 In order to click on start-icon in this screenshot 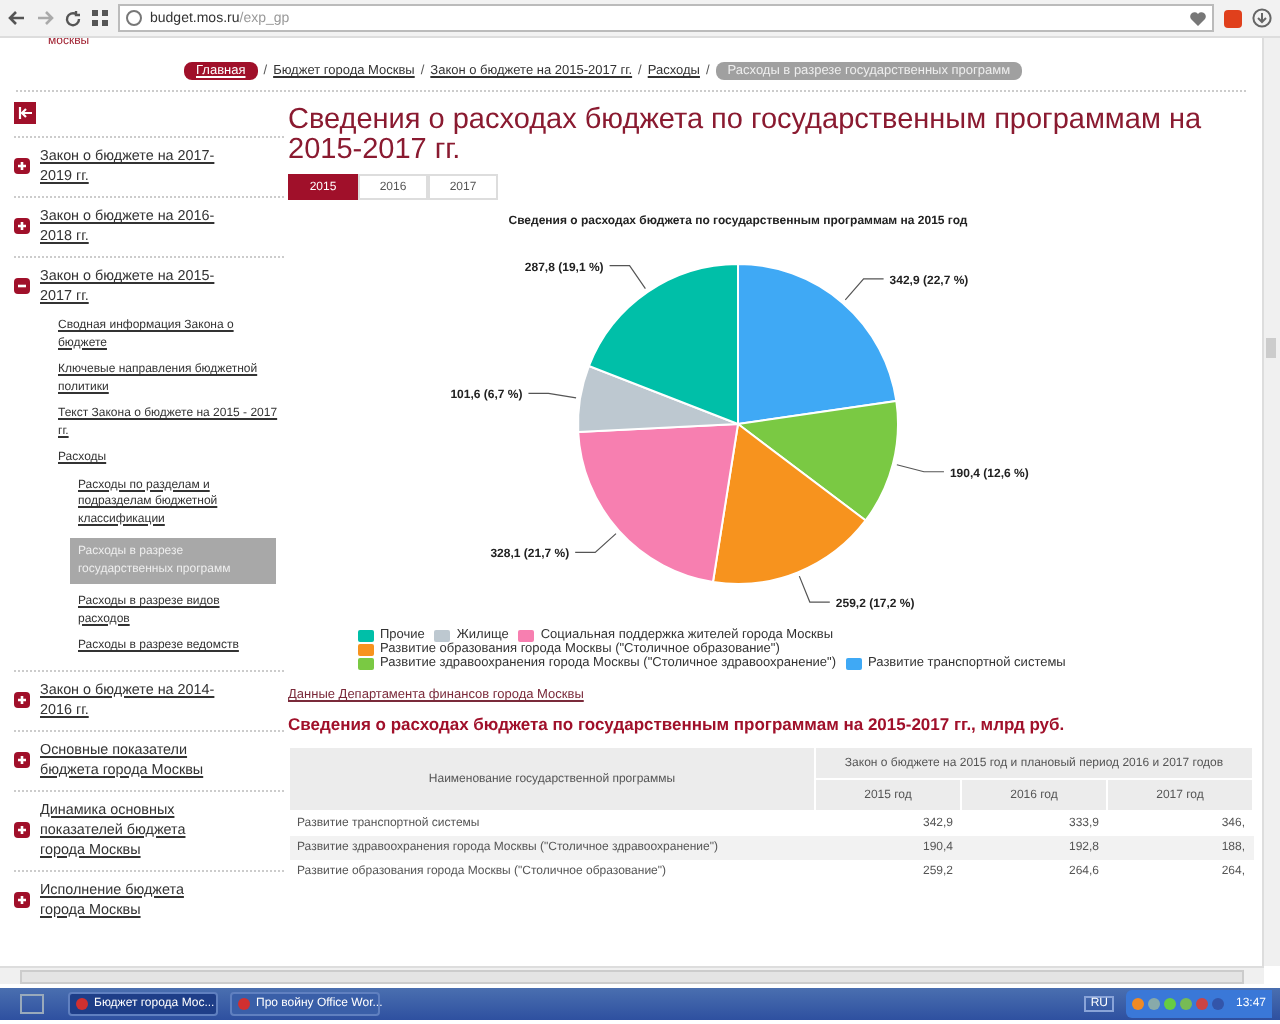, I will do `click(32, 1004)`.